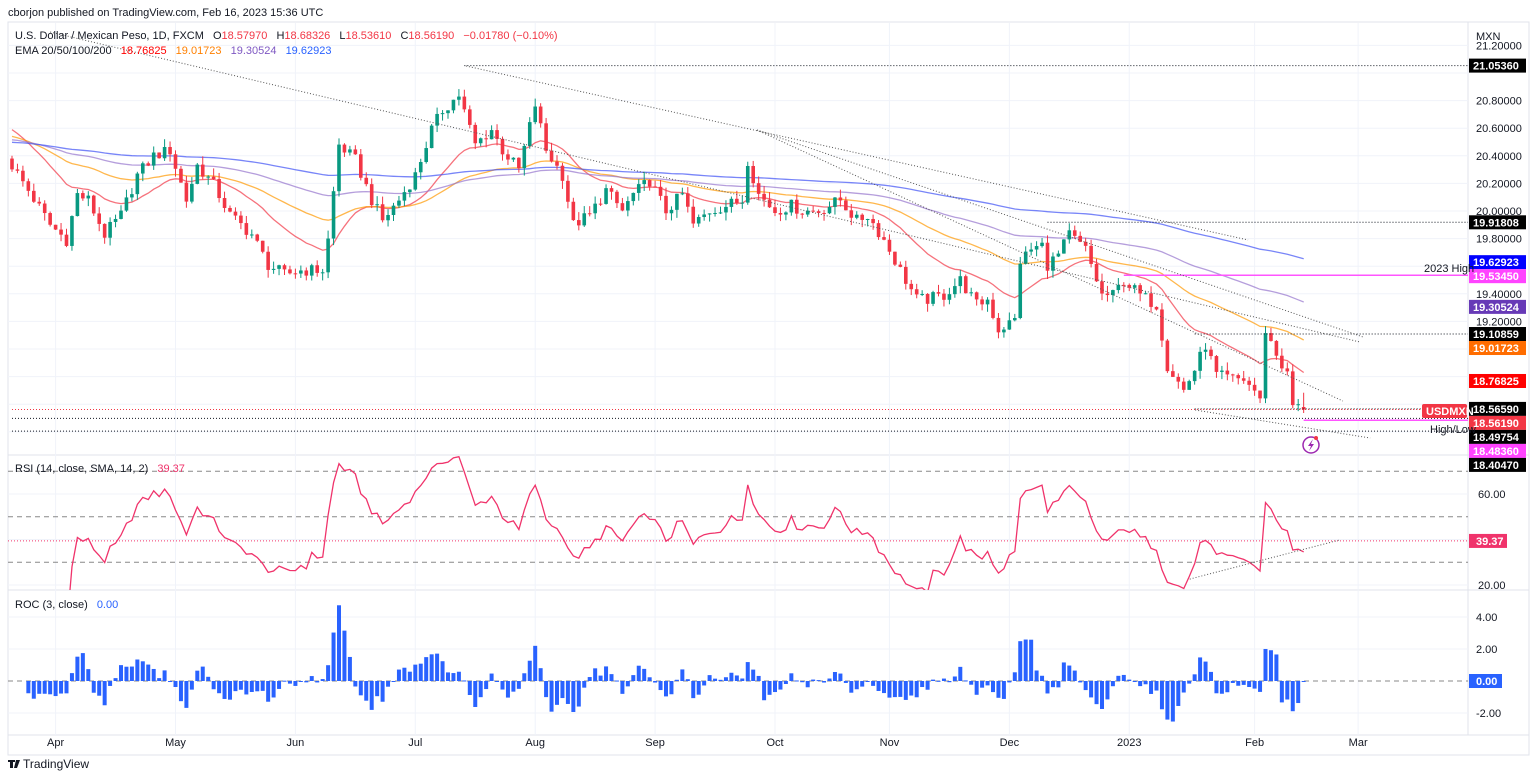 The height and width of the screenshot is (780, 1536). Describe the element at coordinates (1449, 269) in the screenshot. I see `label-2023-high: 2023 High` at that location.